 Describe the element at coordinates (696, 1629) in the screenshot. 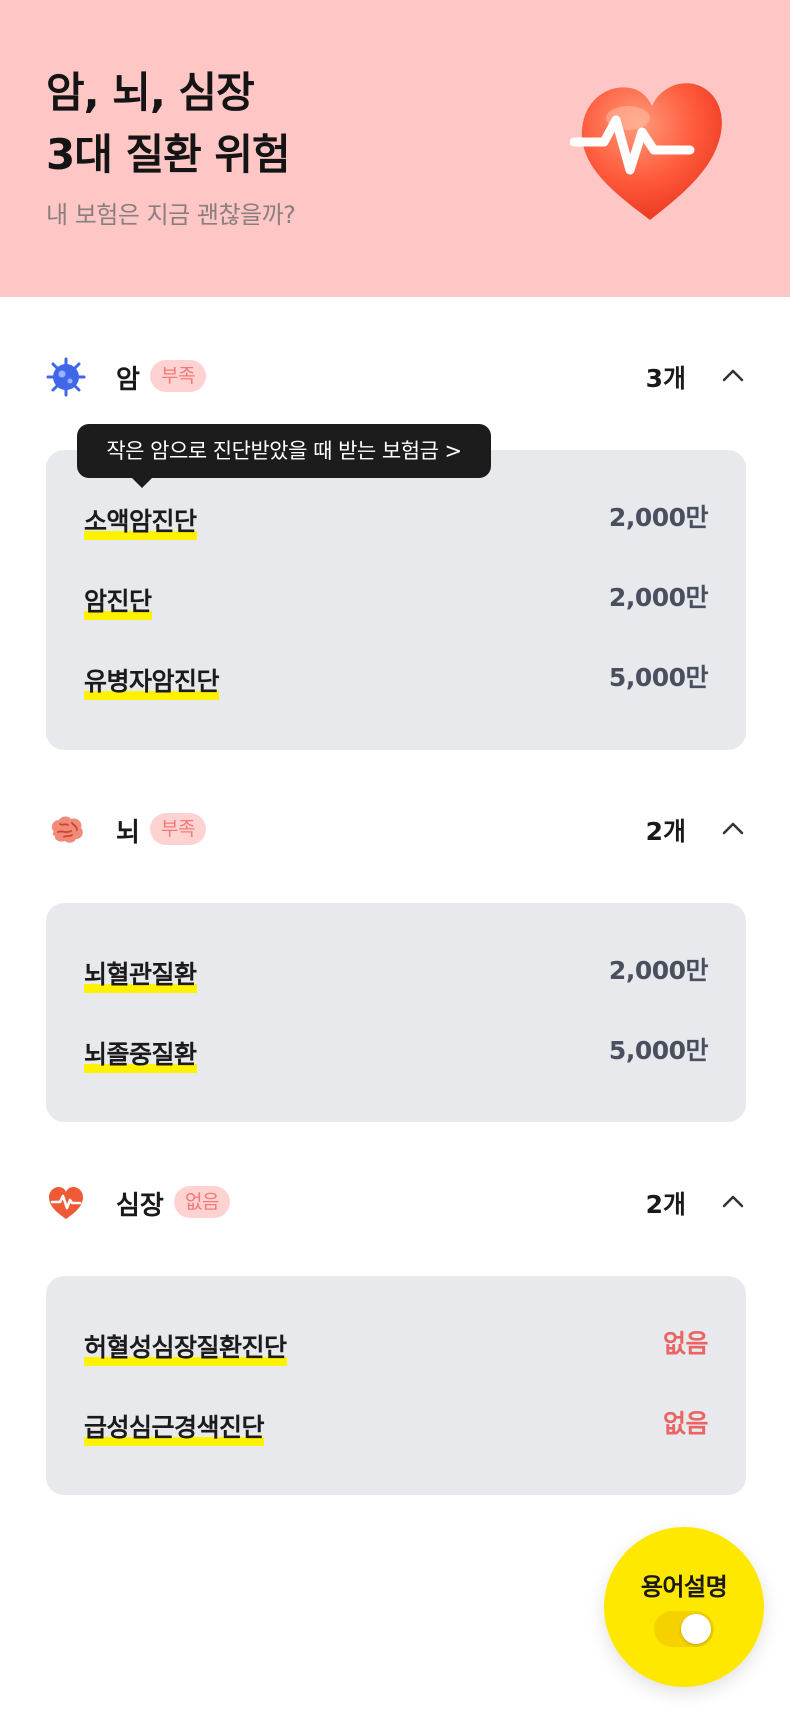

I see `toggle-knob` at that location.